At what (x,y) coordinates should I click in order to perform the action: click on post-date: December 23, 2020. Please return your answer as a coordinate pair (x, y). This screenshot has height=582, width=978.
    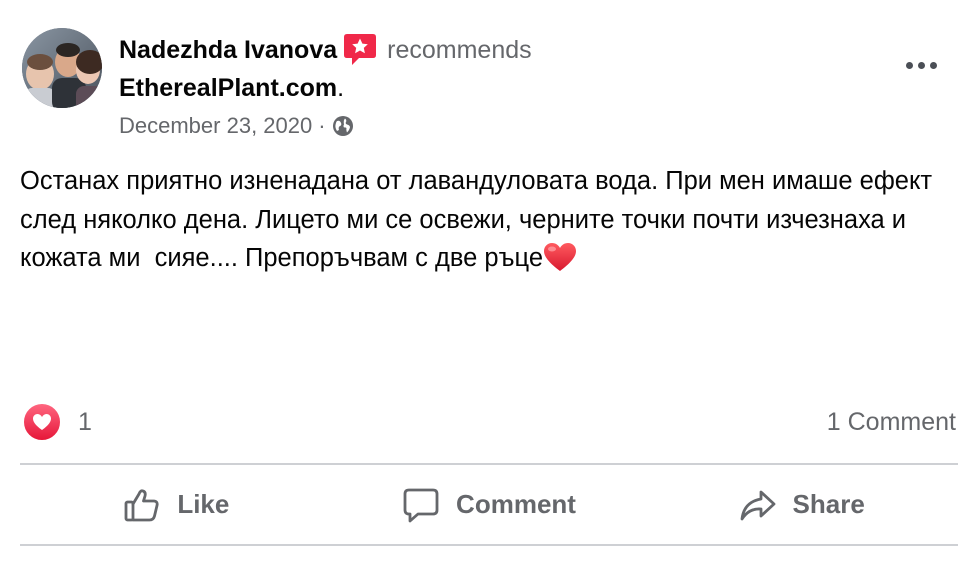
    Looking at the image, I should click on (215, 126).